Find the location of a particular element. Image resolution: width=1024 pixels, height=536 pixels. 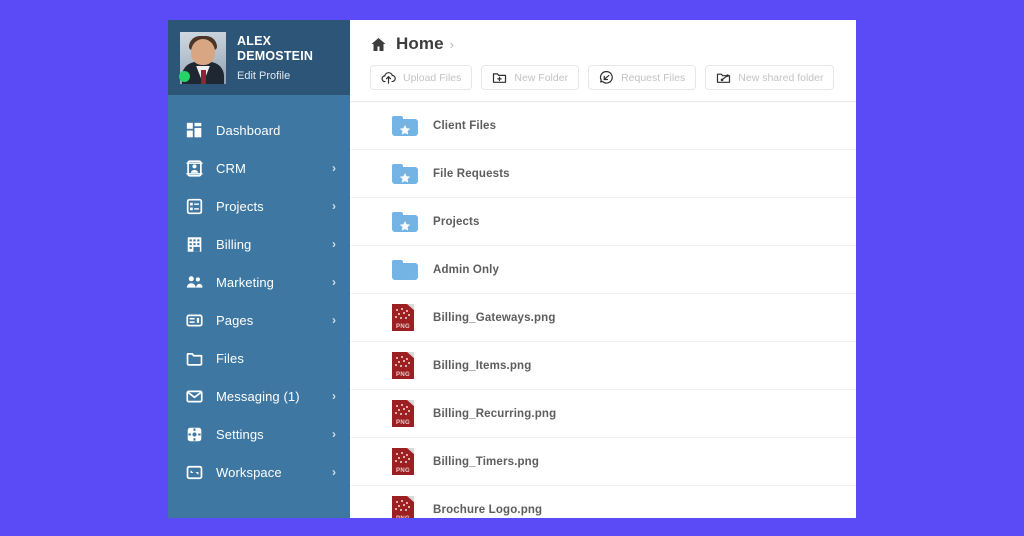

sidebar-item-files: Files is located at coordinates (259, 358).